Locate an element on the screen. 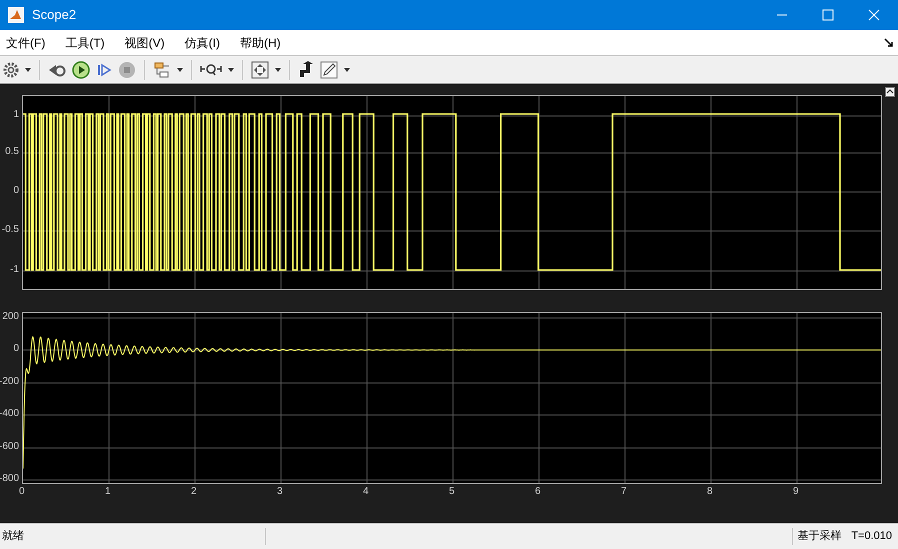 This screenshot has height=549, width=898. menu-item: 工具(T) is located at coordinates (85, 43).